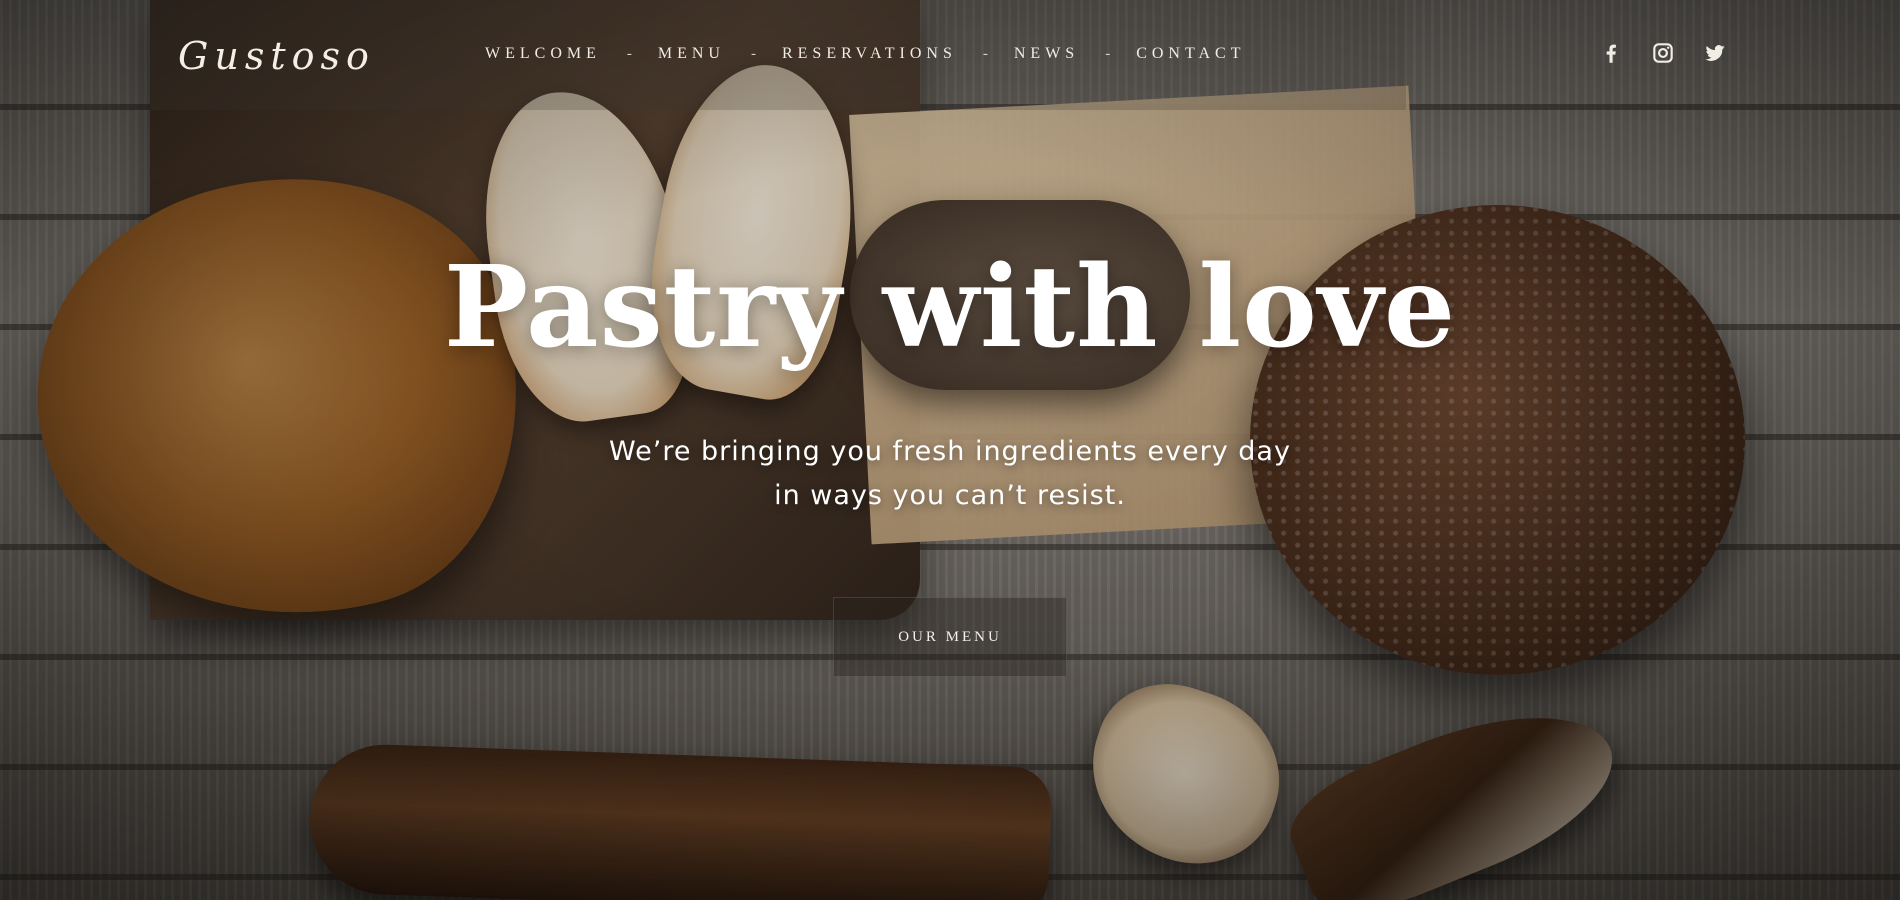 The width and height of the screenshot is (1900, 900). What do you see at coordinates (1715, 53) in the screenshot?
I see `twitter-icon` at bounding box center [1715, 53].